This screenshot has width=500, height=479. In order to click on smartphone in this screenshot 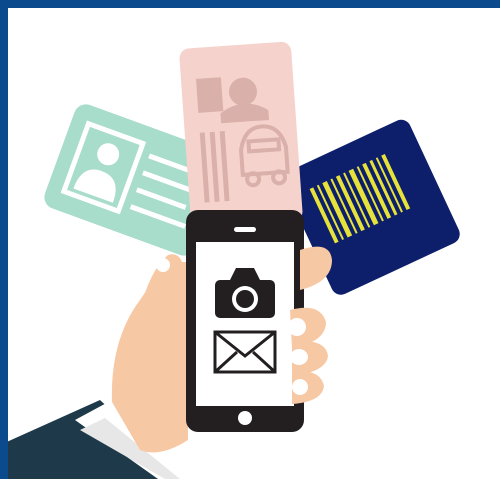, I will do `click(245, 321)`.